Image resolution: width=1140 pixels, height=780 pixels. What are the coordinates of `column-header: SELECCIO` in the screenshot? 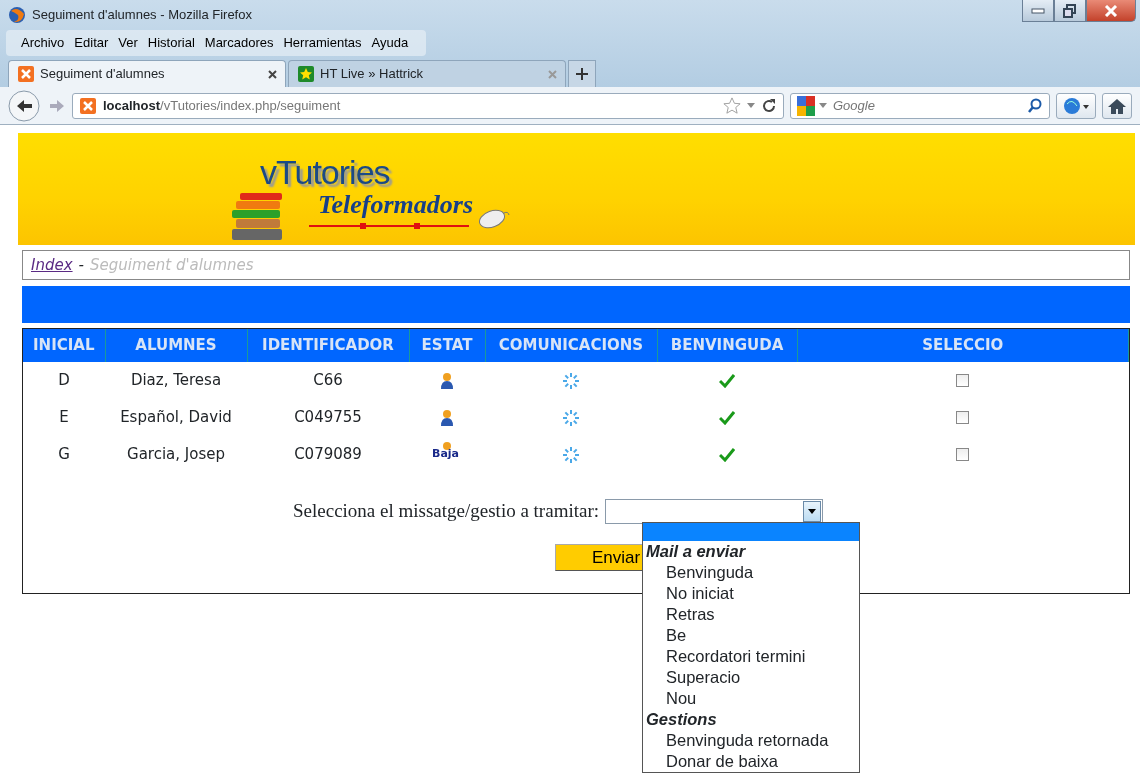 It's located at (963, 345).